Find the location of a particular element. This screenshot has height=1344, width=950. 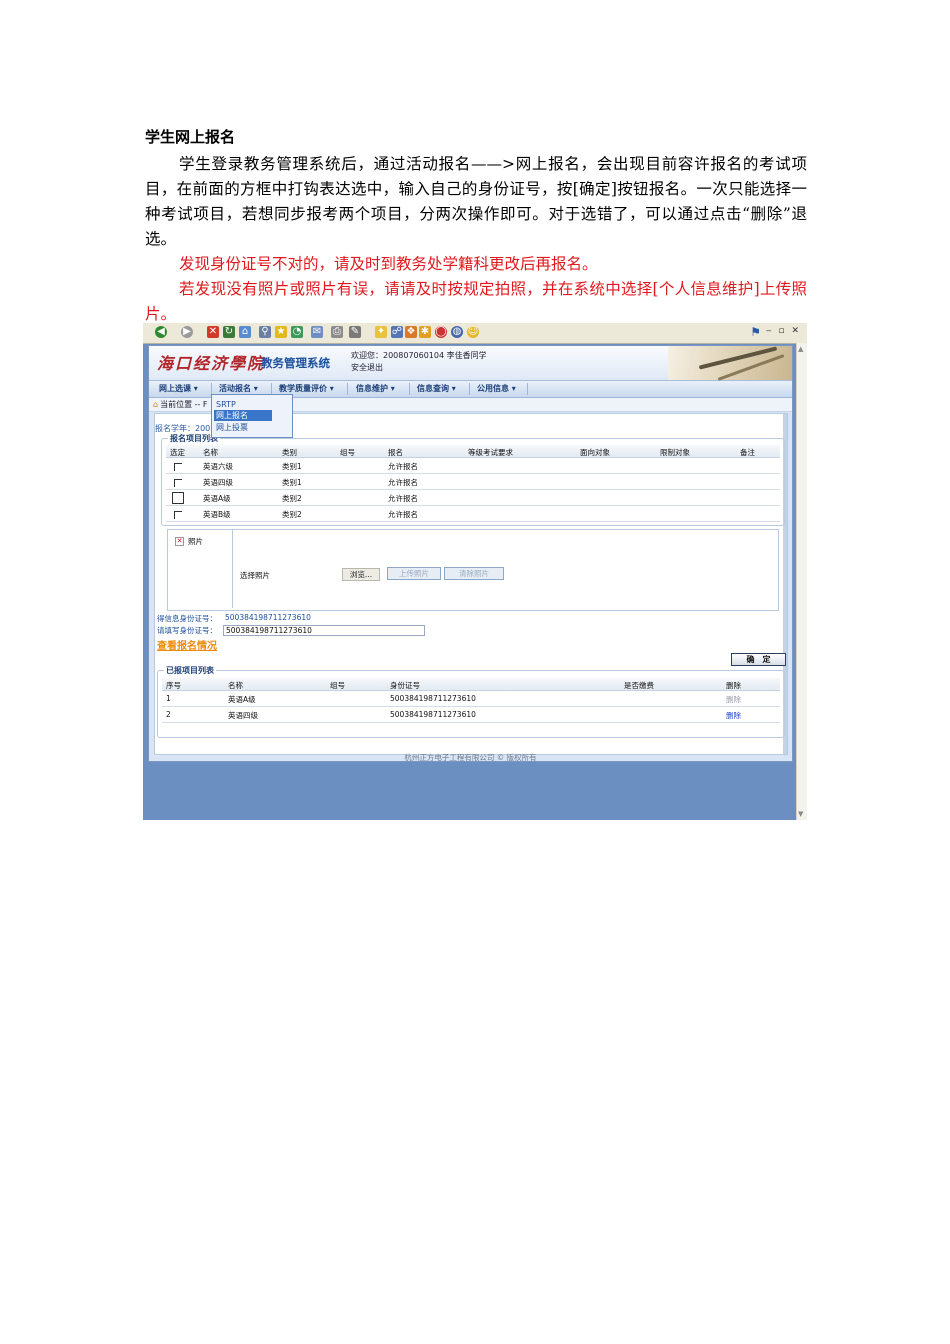

opera-icon: ◯ is located at coordinates (441, 332).